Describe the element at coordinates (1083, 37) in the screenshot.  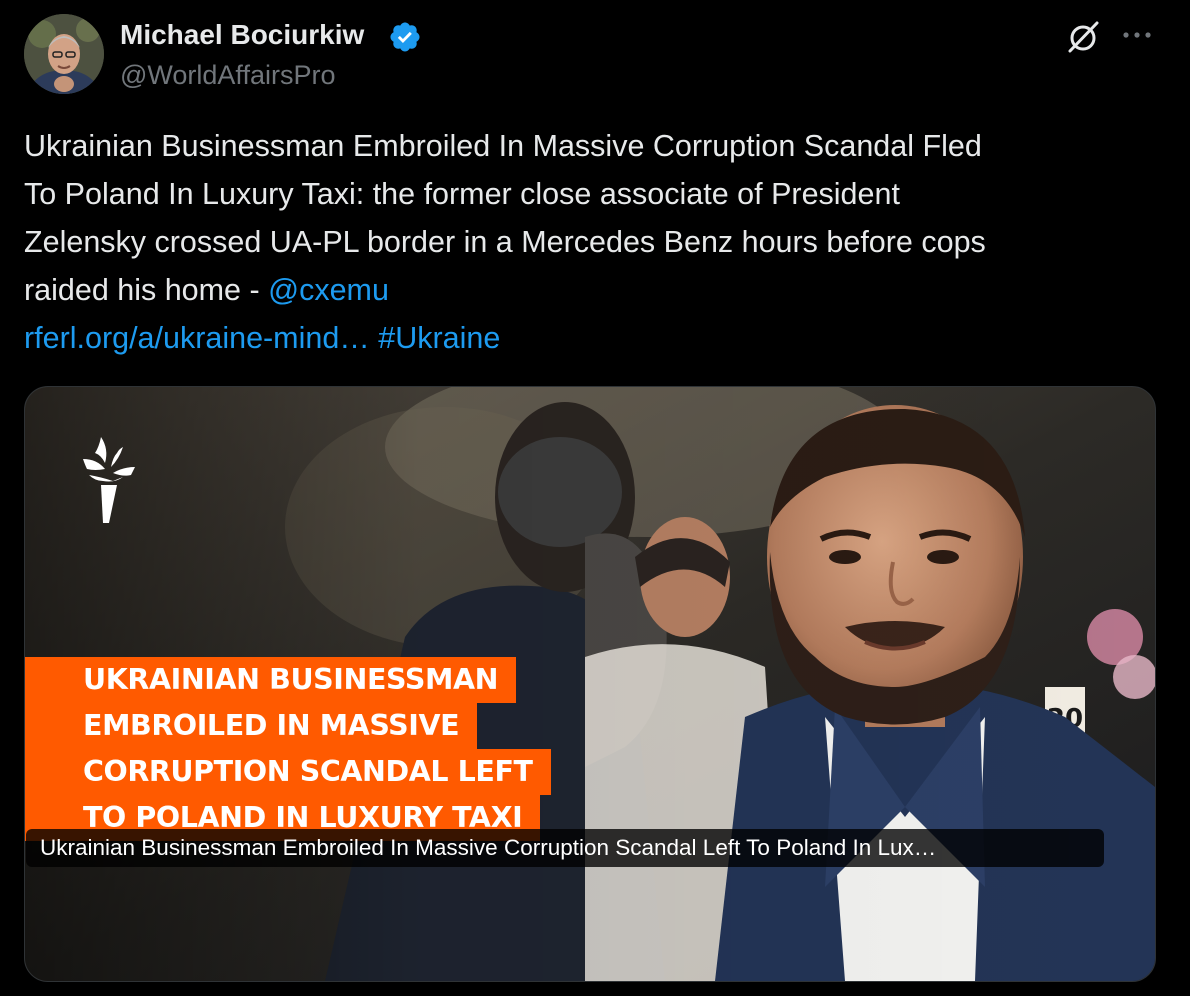
I see `grok-icon` at that location.